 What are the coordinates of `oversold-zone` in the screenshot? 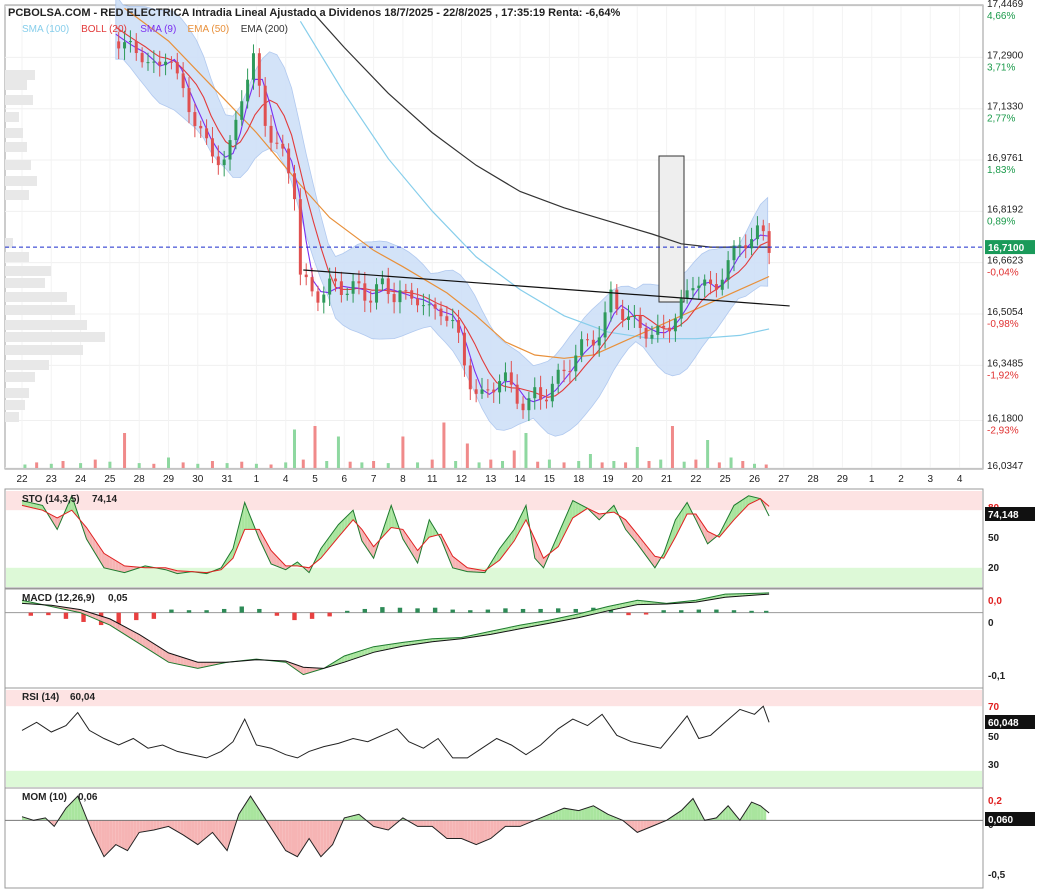 It's located at (494, 778).